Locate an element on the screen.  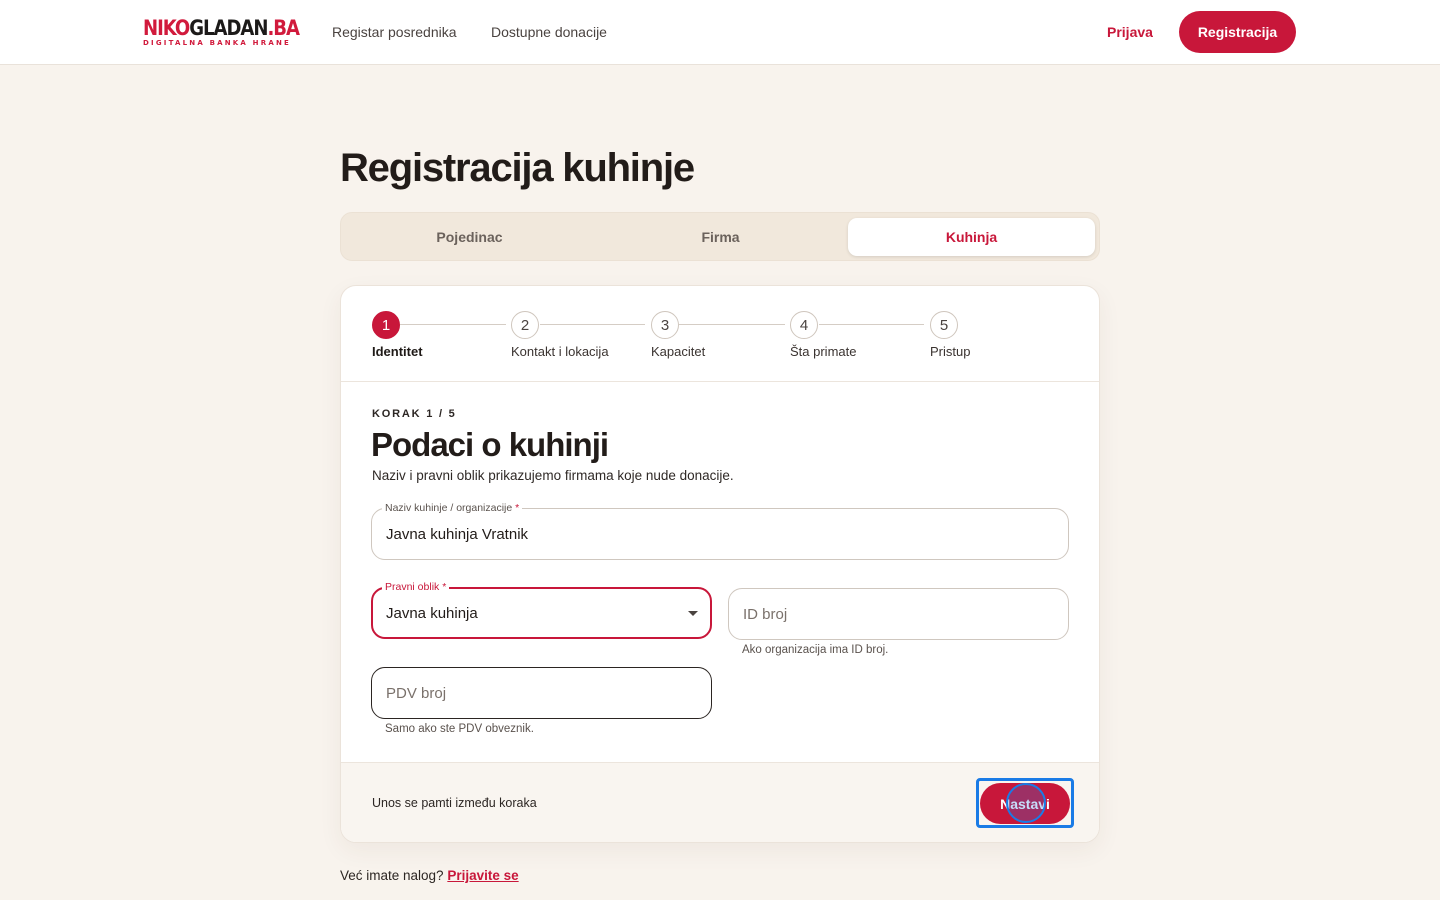
step-3-label: Kapacitet is located at coordinates (678, 351).